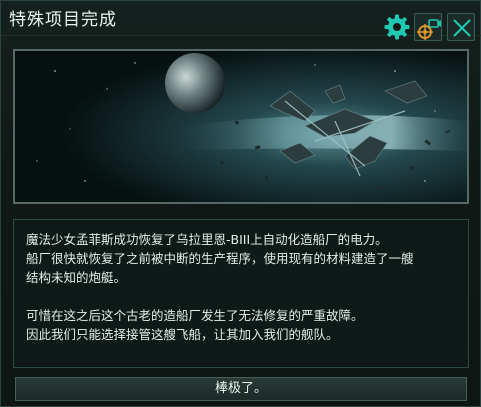 This screenshot has width=481, height=407. What do you see at coordinates (207, 239) in the screenshot?
I see `description-line: 魔法少女孟菲斯成功恢复了乌拉里恩-BIII上自动化造船厂的电力。` at bounding box center [207, 239].